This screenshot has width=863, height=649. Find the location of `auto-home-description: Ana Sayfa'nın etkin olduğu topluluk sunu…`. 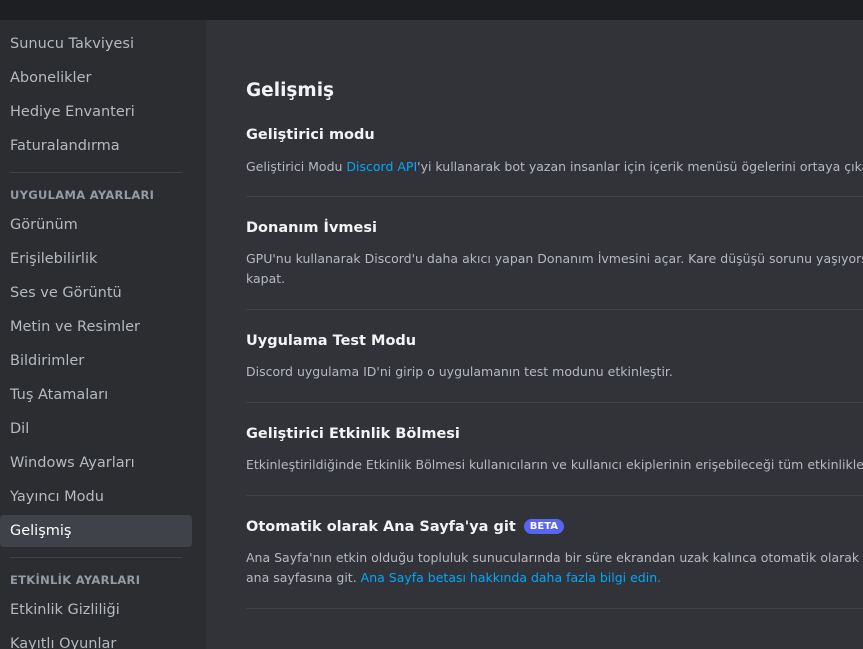

auto-home-description: Ana Sayfa'nın etkin olduğu topluluk sunu… is located at coordinates (554, 567).